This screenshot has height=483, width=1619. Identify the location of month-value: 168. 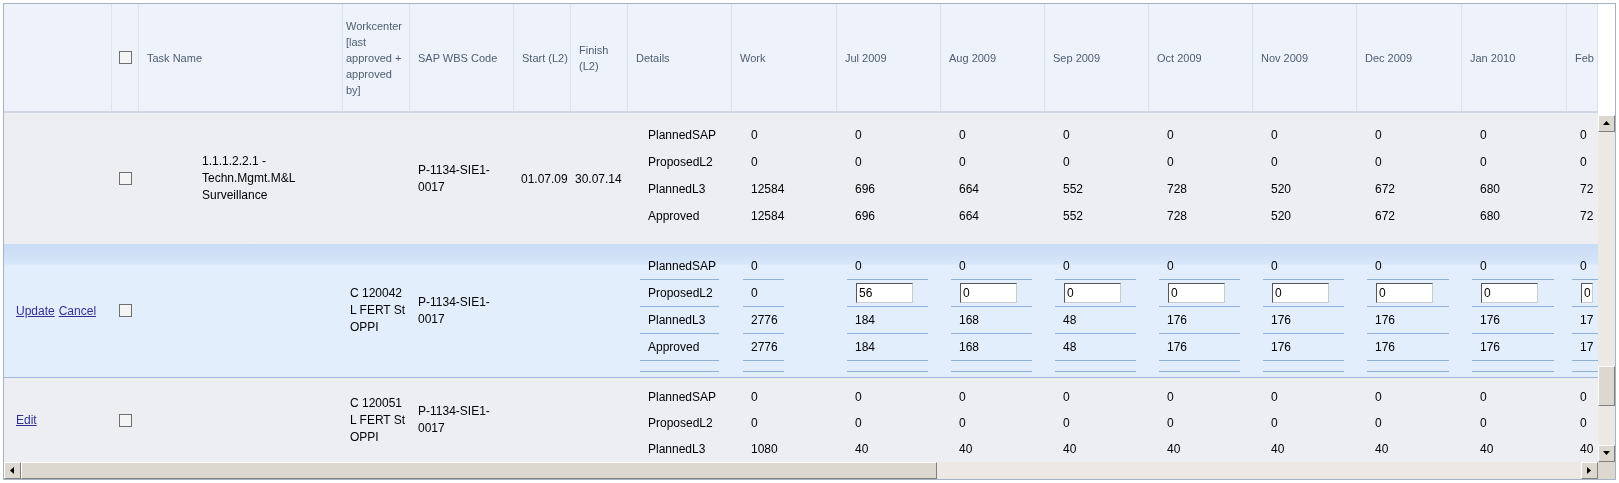
(991, 320).